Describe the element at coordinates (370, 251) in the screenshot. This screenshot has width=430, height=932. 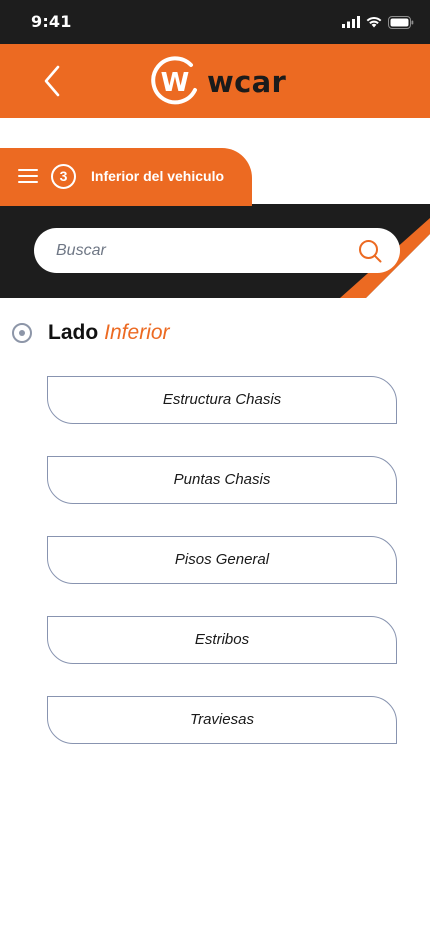
I see `search-icon` at that location.